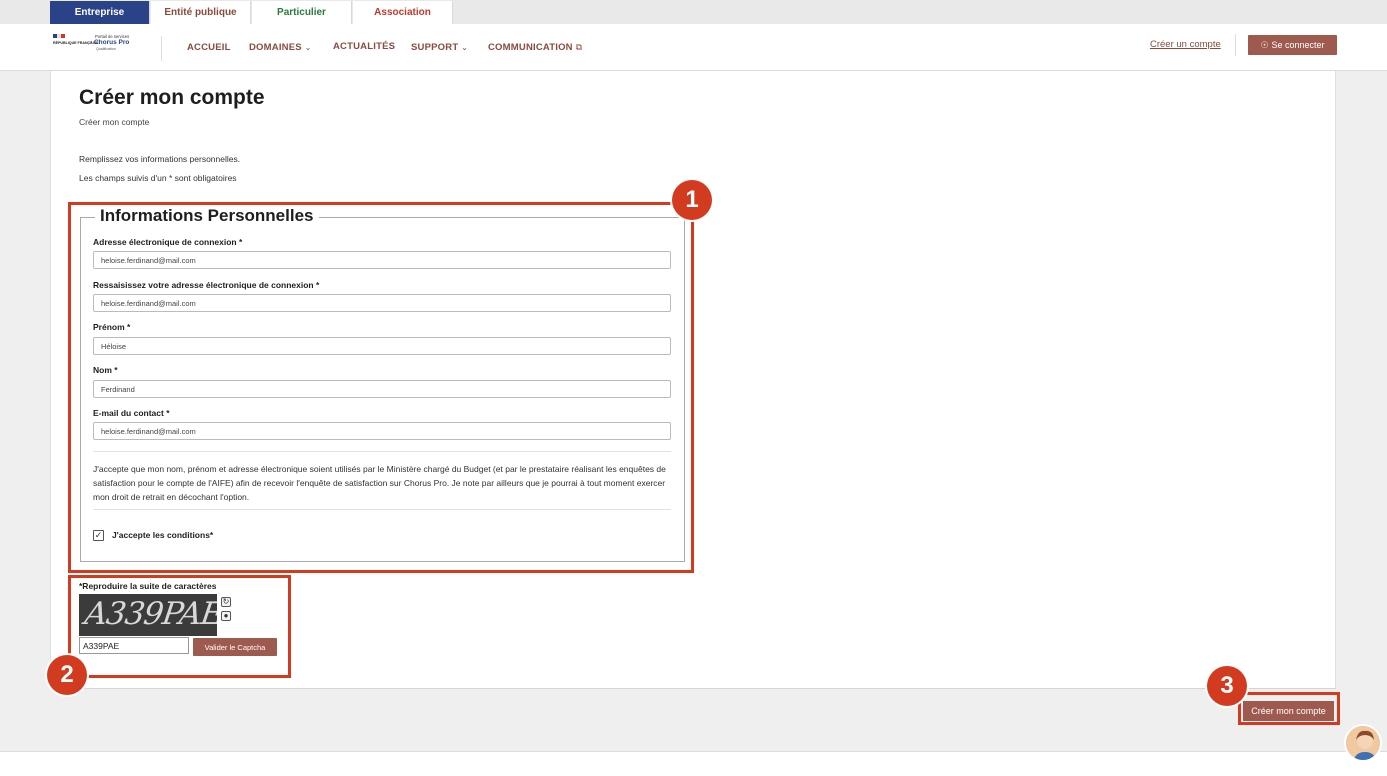 The width and height of the screenshot is (1387, 776). Describe the element at coordinates (579, 47) in the screenshot. I see `external-link-icon: ⧉` at that location.